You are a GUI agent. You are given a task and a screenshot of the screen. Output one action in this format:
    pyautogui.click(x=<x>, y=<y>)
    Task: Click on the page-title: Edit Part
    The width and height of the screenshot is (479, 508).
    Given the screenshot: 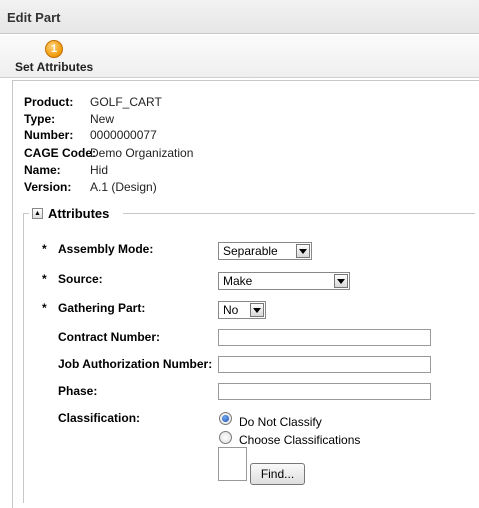 What is the action you would take?
    pyautogui.click(x=34, y=17)
    